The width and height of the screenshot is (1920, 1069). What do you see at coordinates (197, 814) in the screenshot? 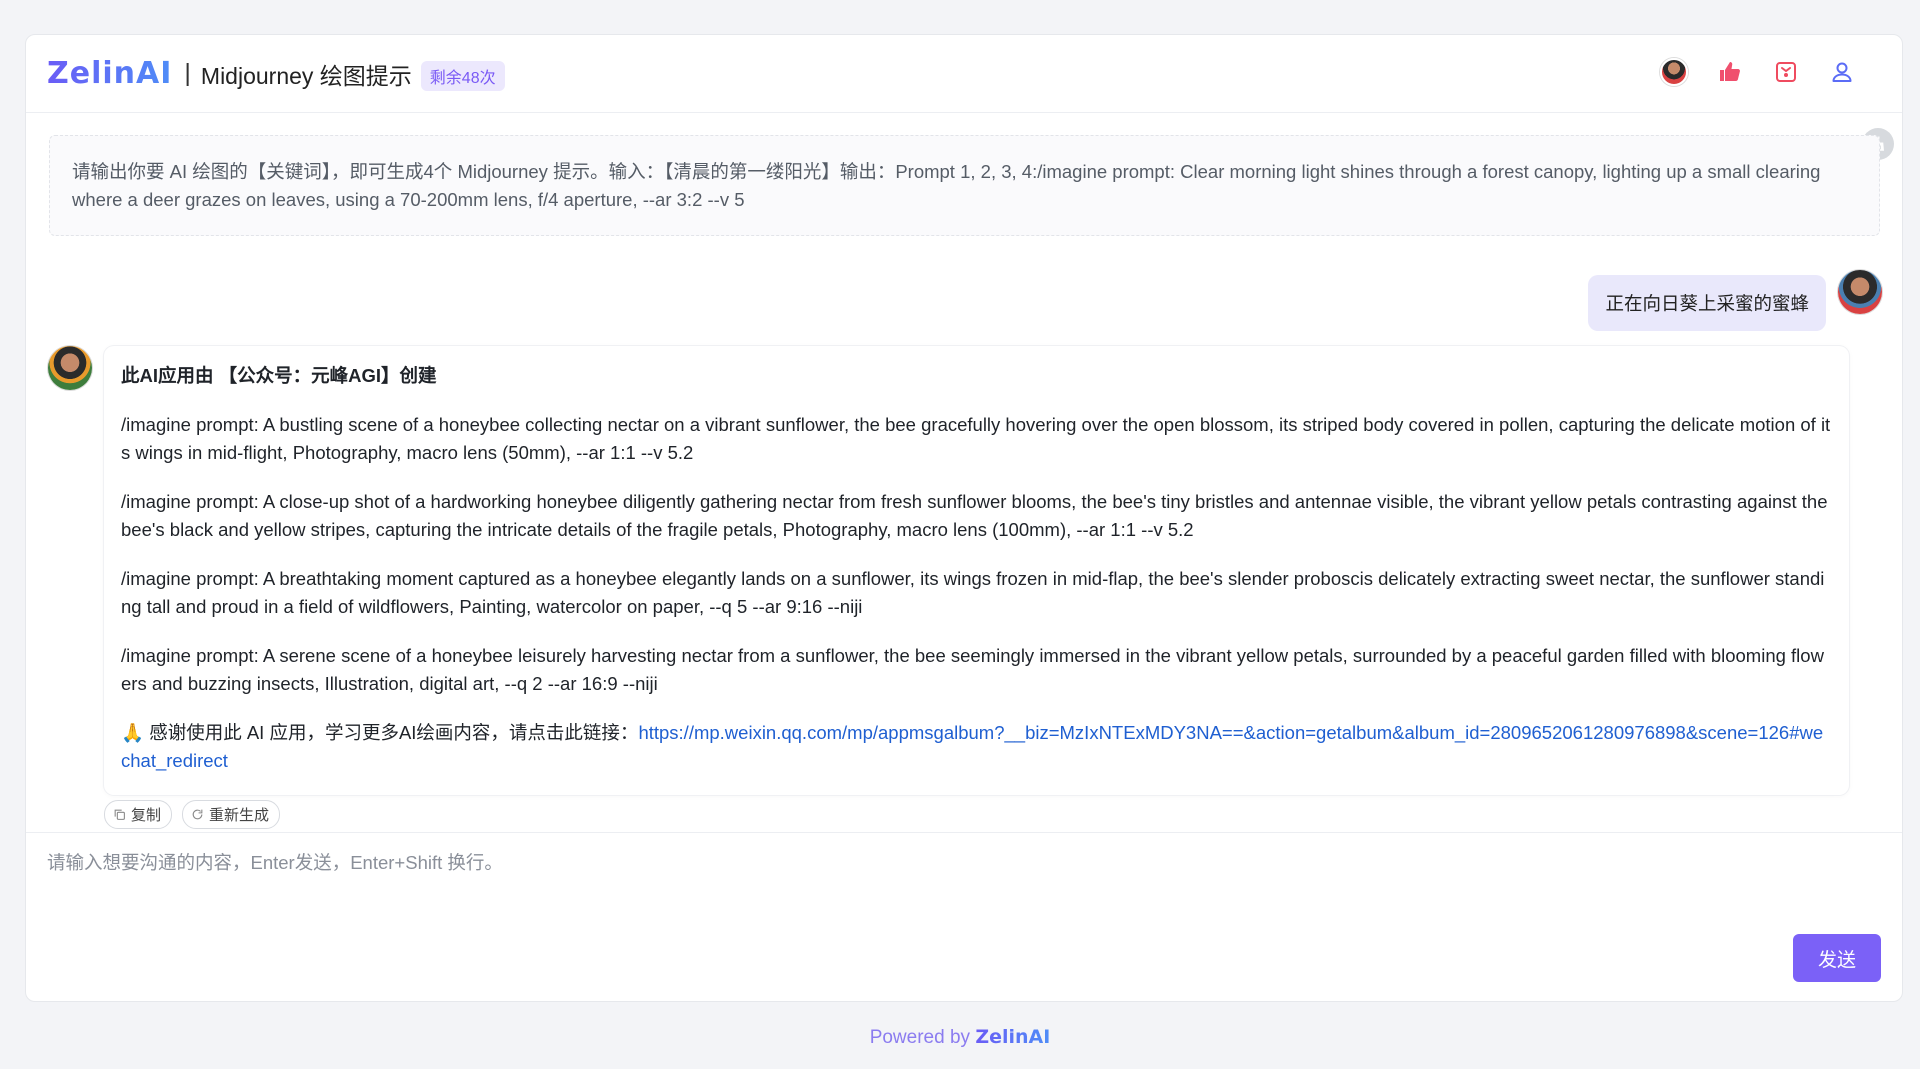
I see `refresh-icon` at bounding box center [197, 814].